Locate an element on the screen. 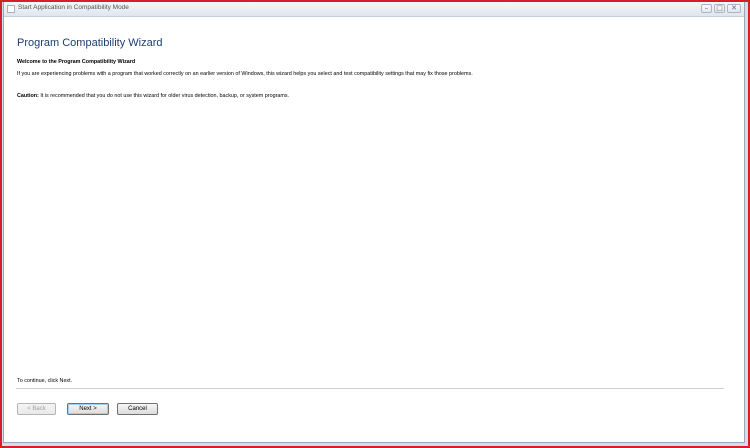 This screenshot has height=448, width=750. close-icon: ✕ is located at coordinates (734, 8).